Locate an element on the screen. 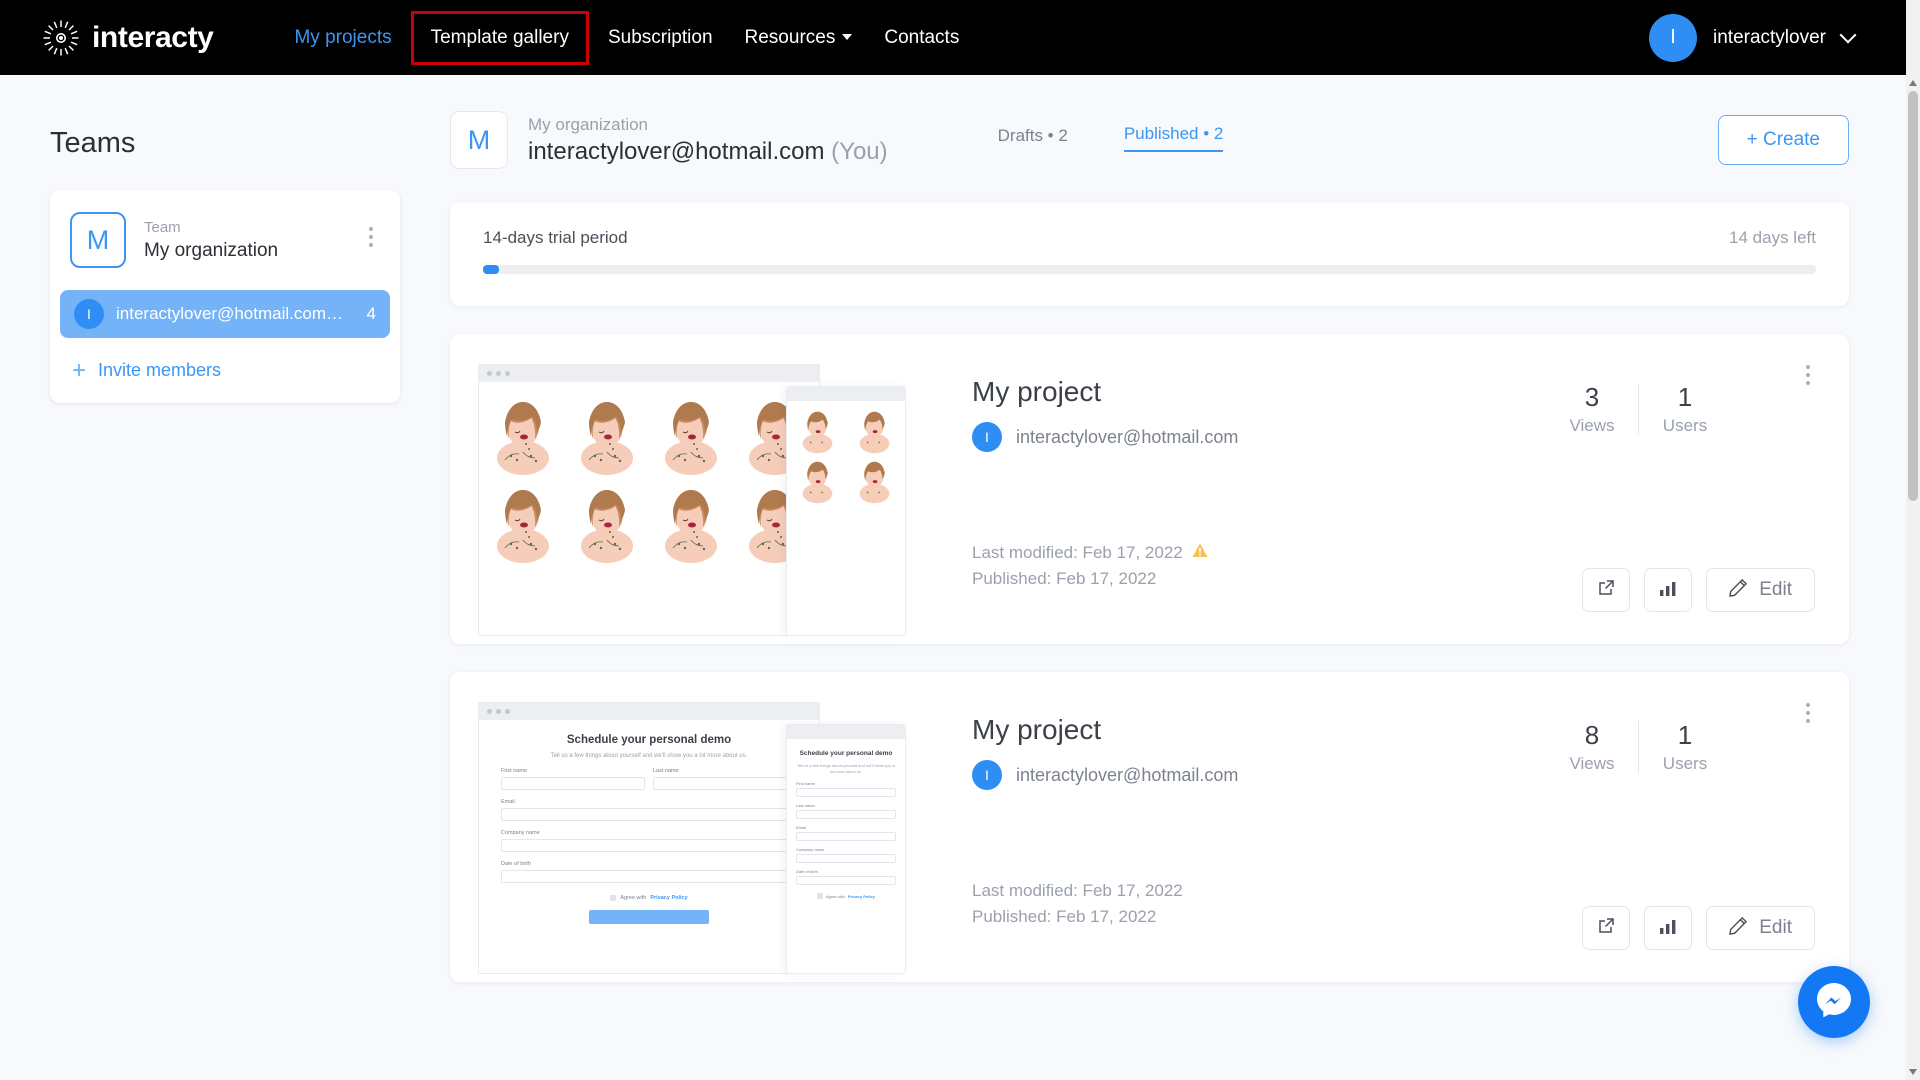  scrollbar-thumb is located at coordinates (1913, 296).